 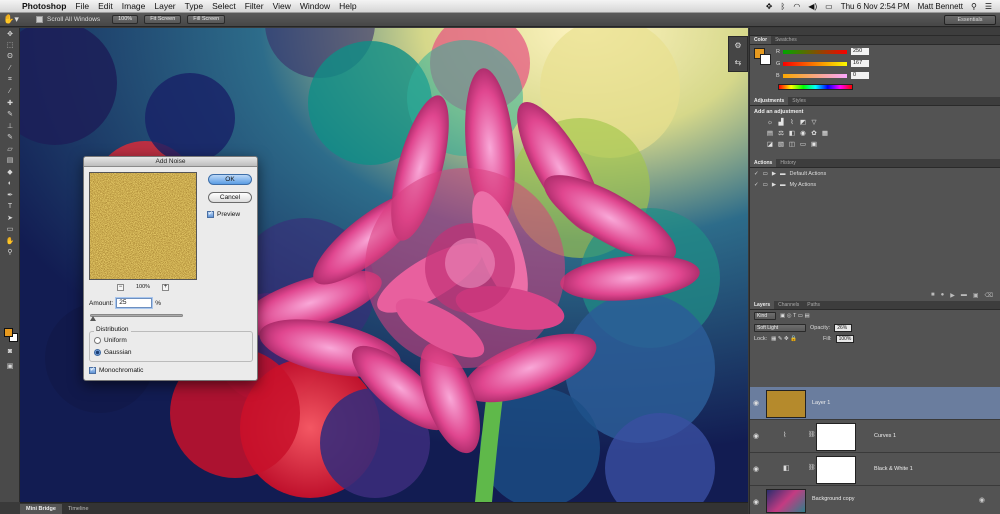 What do you see at coordinates (10, 92) in the screenshot?
I see `eyedropper-tool-icon: ⁄` at bounding box center [10, 92].